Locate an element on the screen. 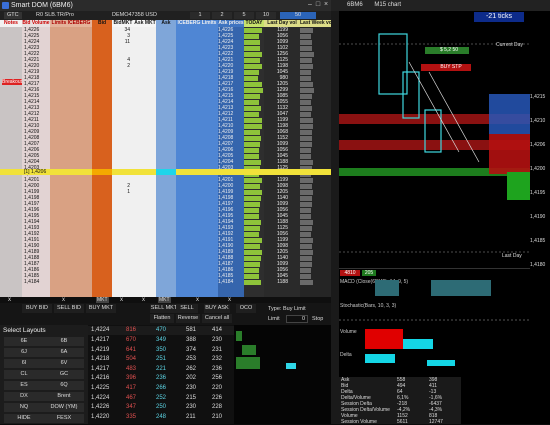  layout-button: 6A is located at coordinates (64, 352).